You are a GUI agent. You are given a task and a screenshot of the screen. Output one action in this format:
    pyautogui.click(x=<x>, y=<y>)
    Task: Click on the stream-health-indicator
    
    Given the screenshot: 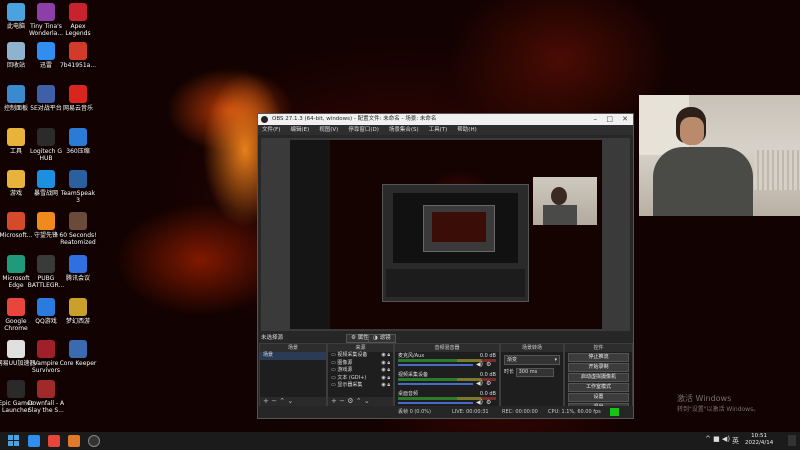 What is the action you would take?
    pyautogui.click(x=614, y=412)
    